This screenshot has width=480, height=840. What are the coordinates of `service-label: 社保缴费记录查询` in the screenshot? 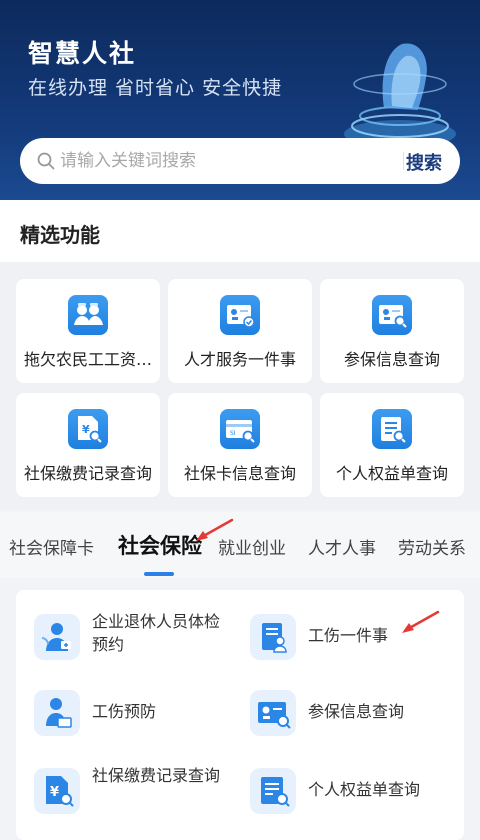 It's located at (156, 775).